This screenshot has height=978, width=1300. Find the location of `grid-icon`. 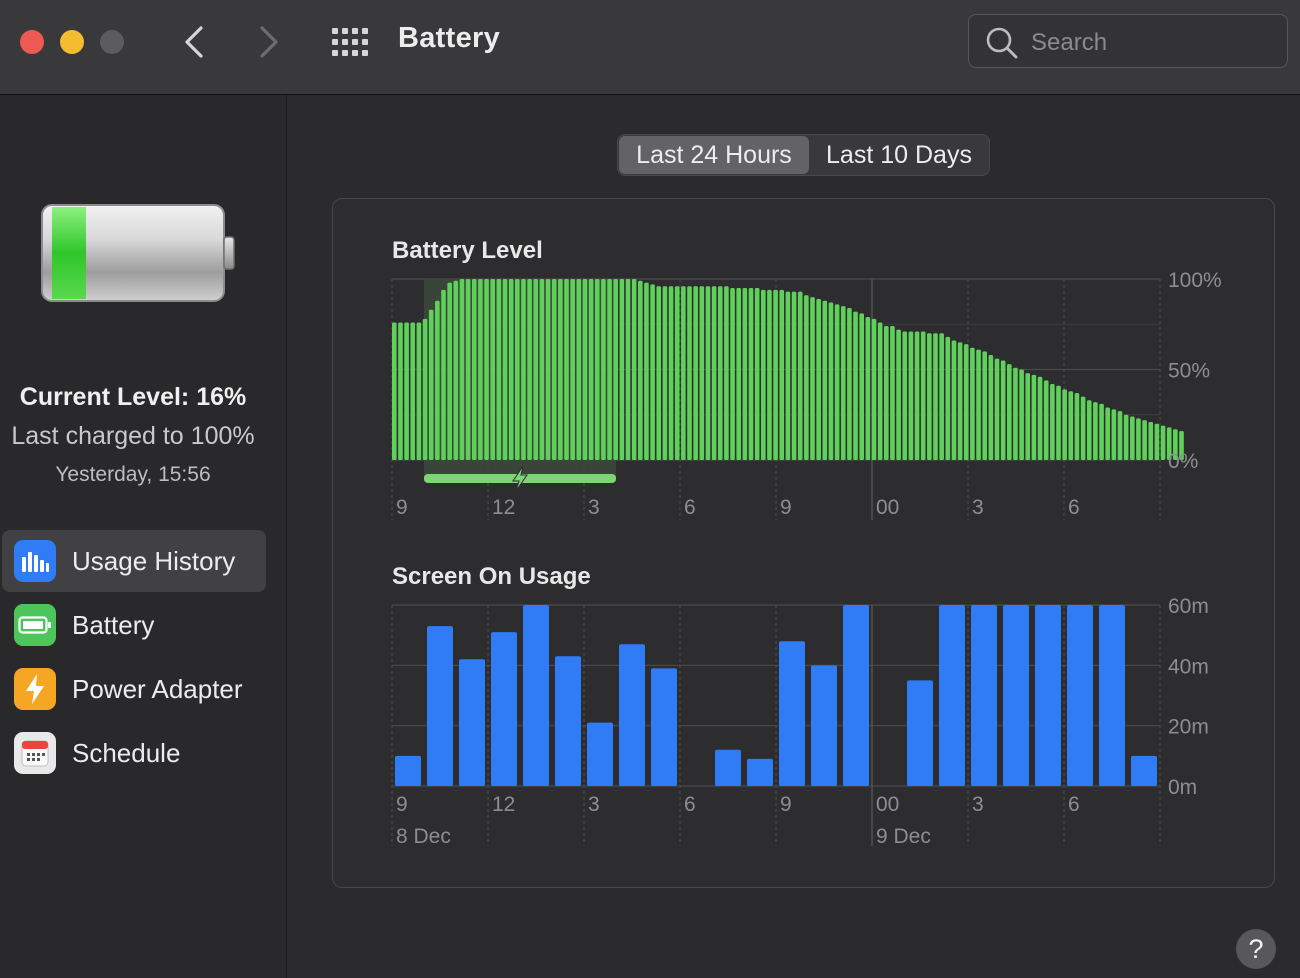

grid-icon is located at coordinates (350, 42).